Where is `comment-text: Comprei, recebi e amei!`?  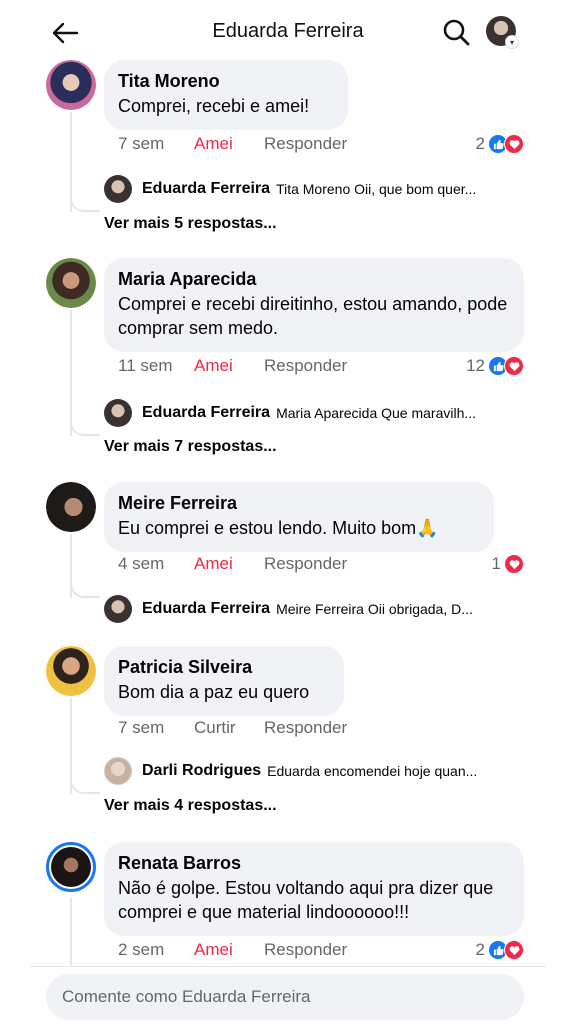
comment-text: Comprei, recebi e amei! is located at coordinates (214, 106).